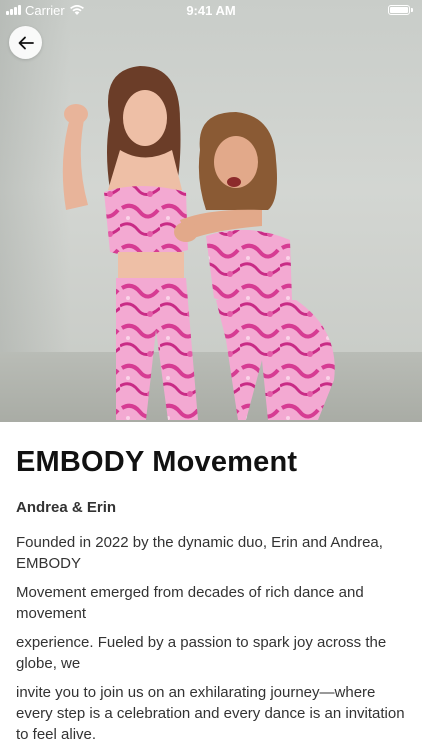 This screenshot has width=422, height=750. Describe the element at coordinates (66, 507) in the screenshot. I see `instructors-name: Andrea & Erin` at that location.